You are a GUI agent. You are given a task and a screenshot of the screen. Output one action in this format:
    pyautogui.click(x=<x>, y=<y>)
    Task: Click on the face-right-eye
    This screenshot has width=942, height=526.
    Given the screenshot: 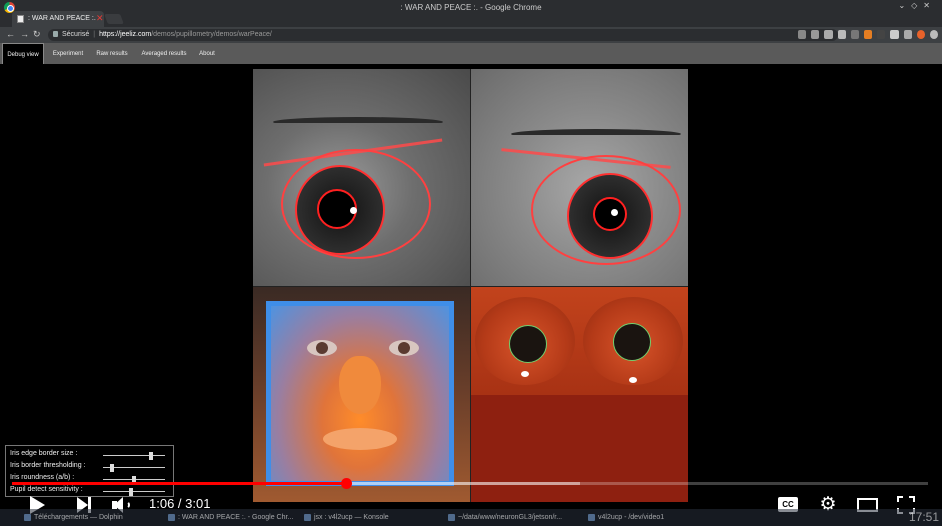 What is the action you would take?
    pyautogui.click(x=404, y=348)
    